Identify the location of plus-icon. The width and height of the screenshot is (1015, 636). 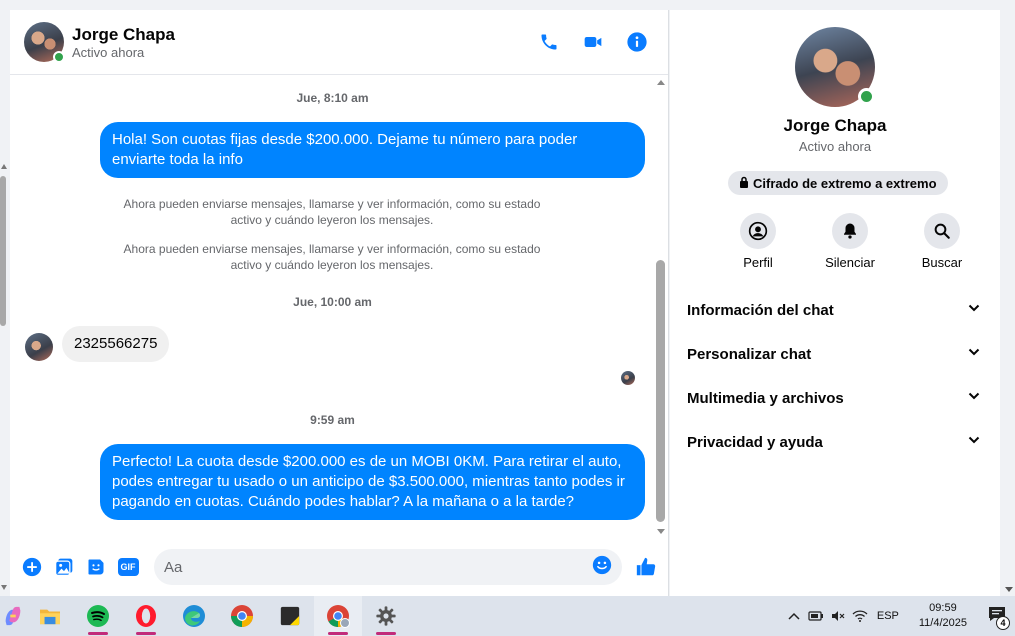
(32, 567).